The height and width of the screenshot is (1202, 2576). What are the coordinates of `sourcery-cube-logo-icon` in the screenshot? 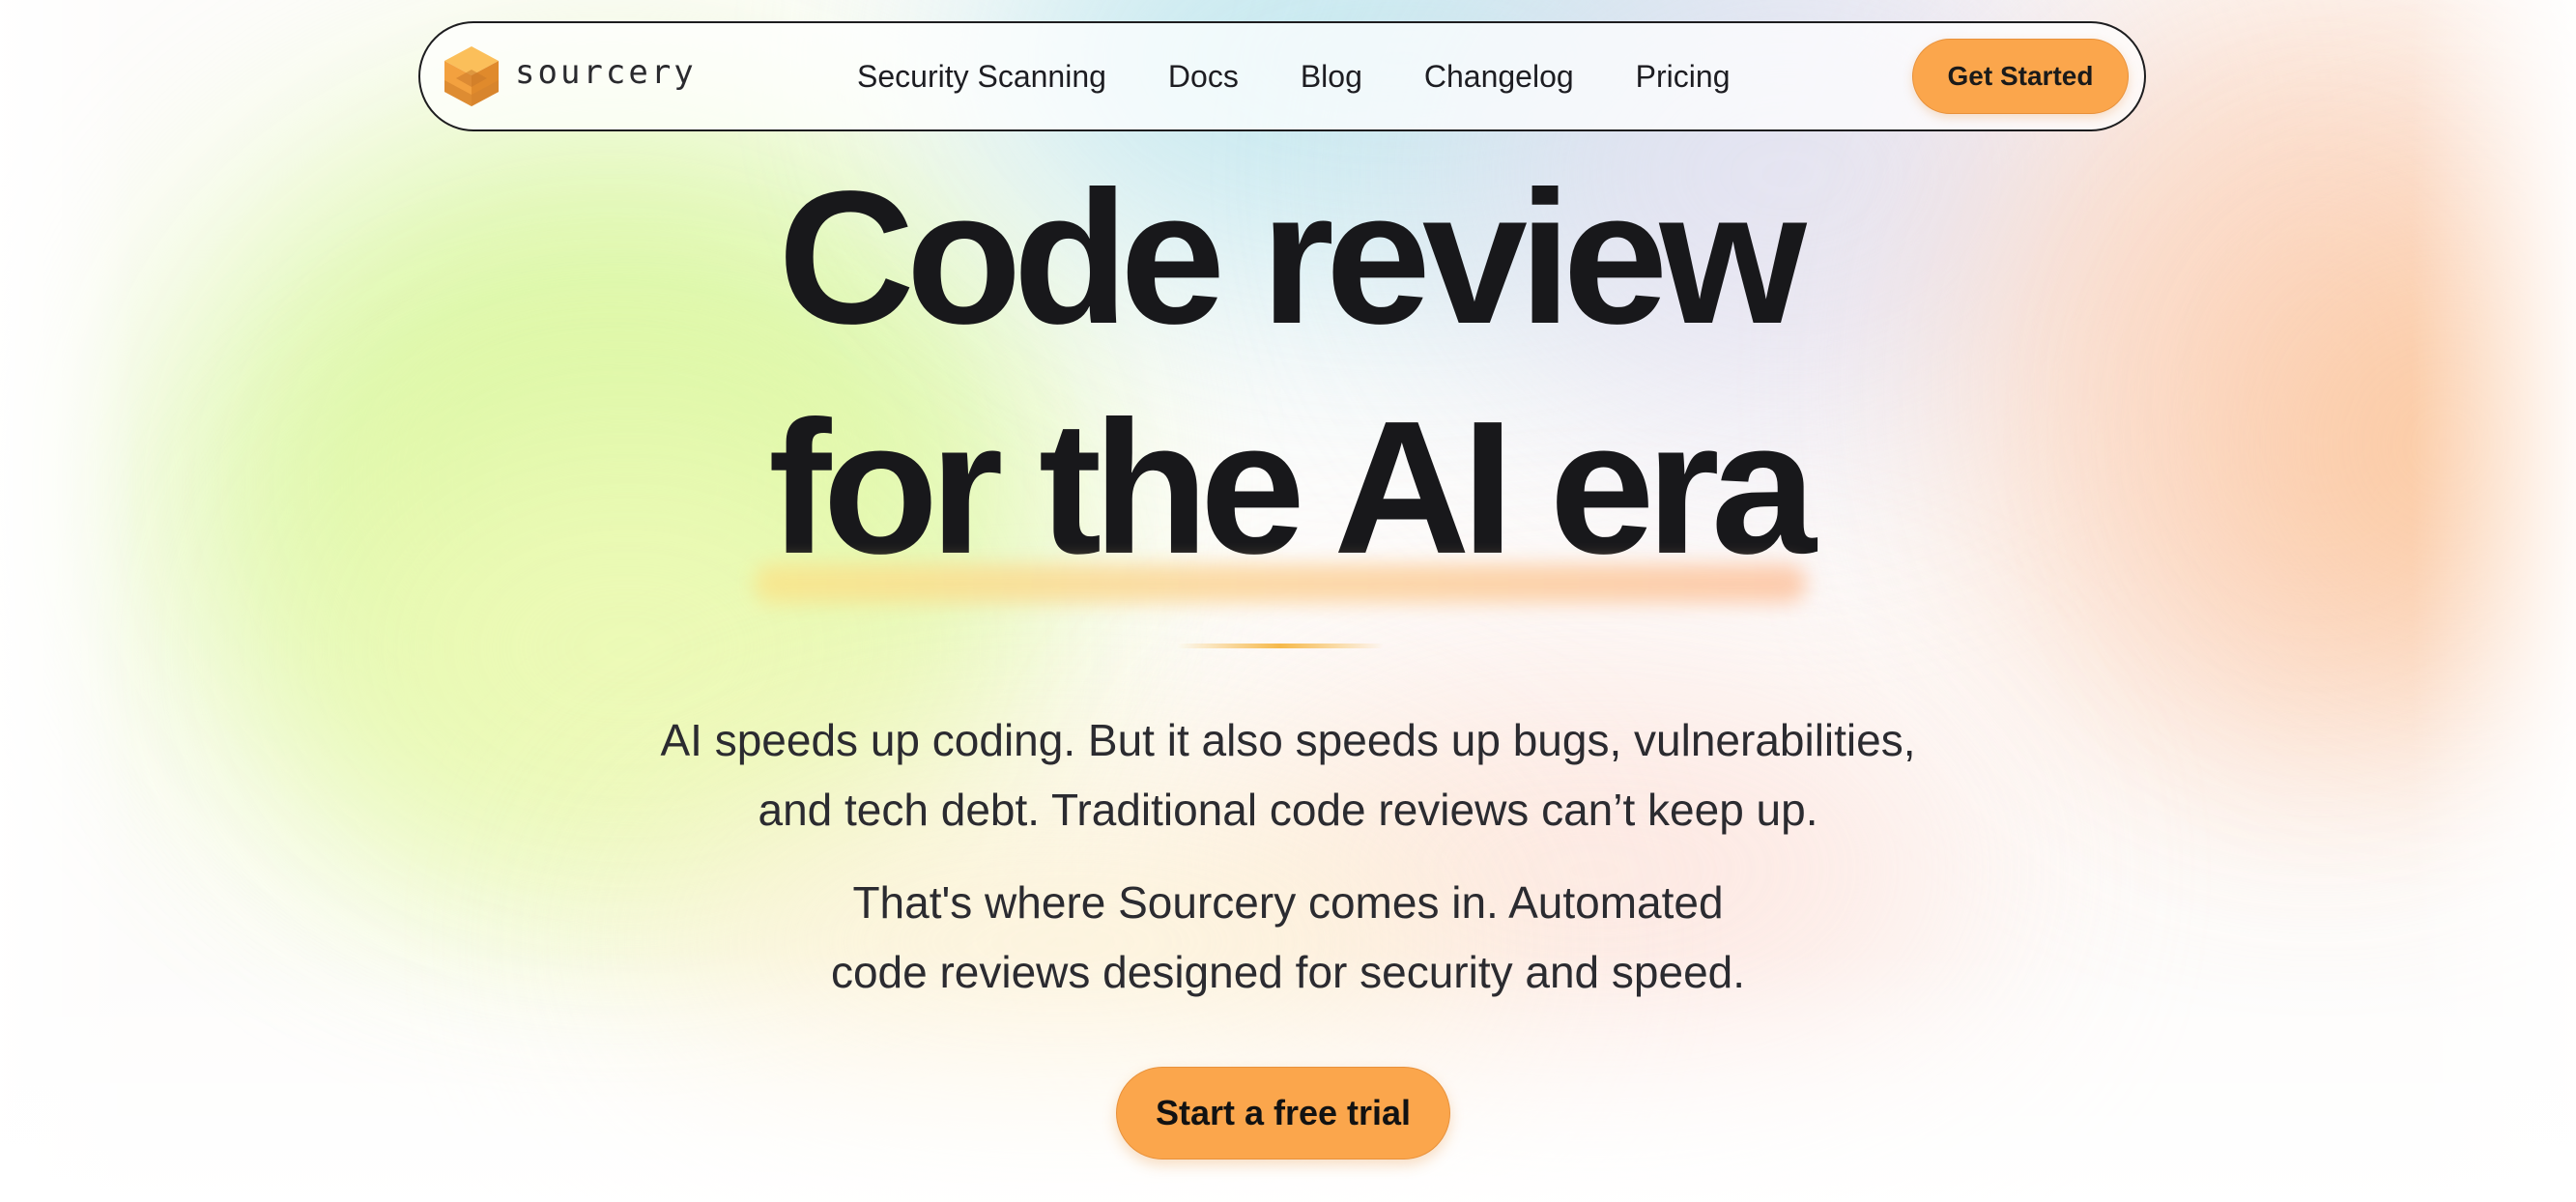 It's located at (472, 76).